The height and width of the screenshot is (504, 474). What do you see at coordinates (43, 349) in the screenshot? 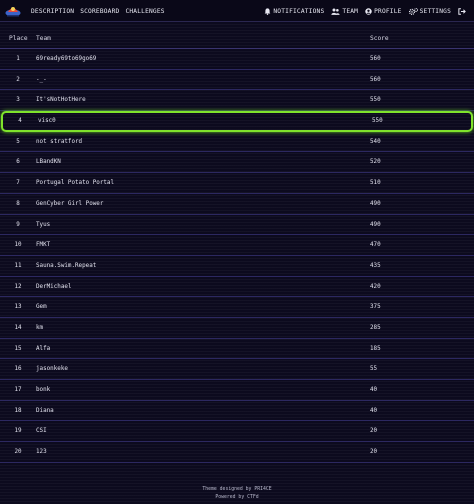
I see `row-team-link: Alfa` at bounding box center [43, 349].